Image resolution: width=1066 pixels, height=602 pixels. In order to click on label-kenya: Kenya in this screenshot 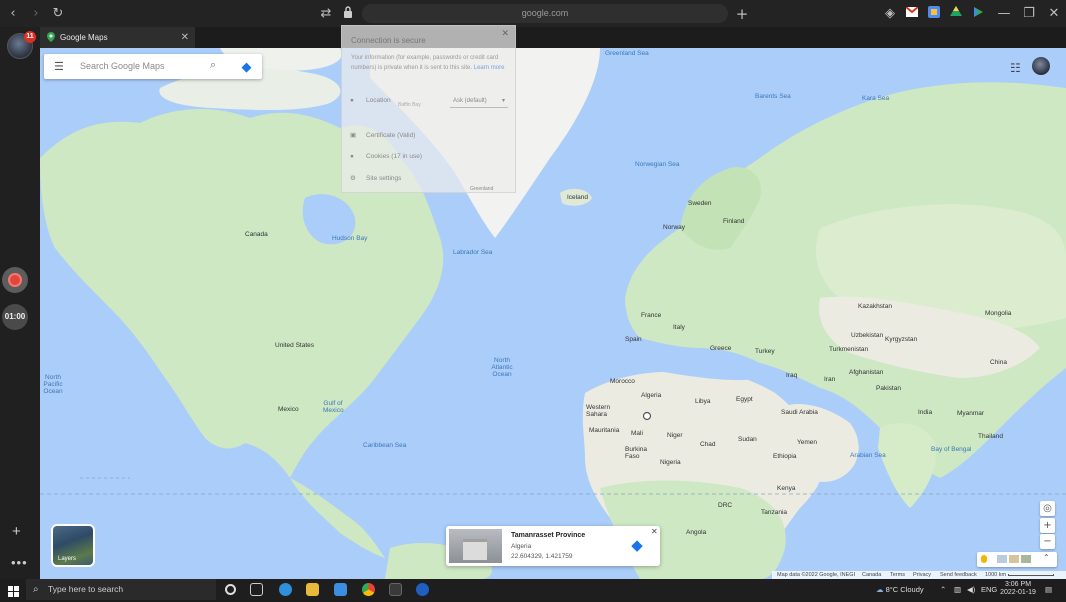, I will do `click(786, 488)`.